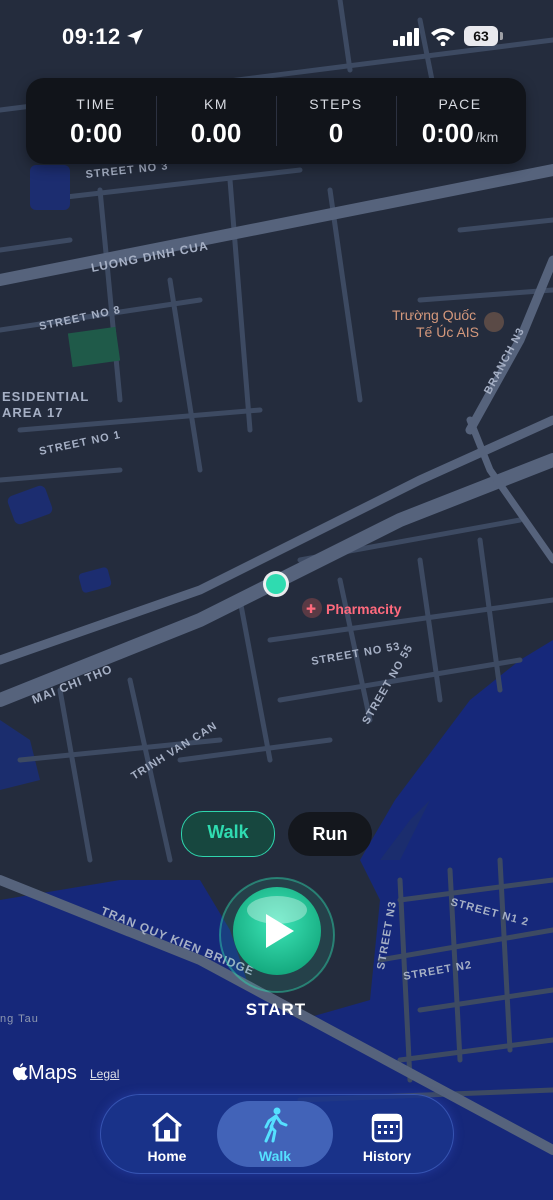 The image size is (553, 1200). Describe the element at coordinates (447, 332) in the screenshot. I see `poi-label-truong-2: Tế Úc AIS` at that location.